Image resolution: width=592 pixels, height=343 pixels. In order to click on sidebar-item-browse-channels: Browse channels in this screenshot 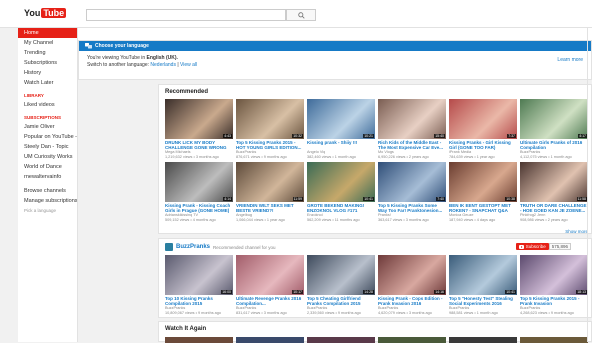, I will do `click(47, 191)`.